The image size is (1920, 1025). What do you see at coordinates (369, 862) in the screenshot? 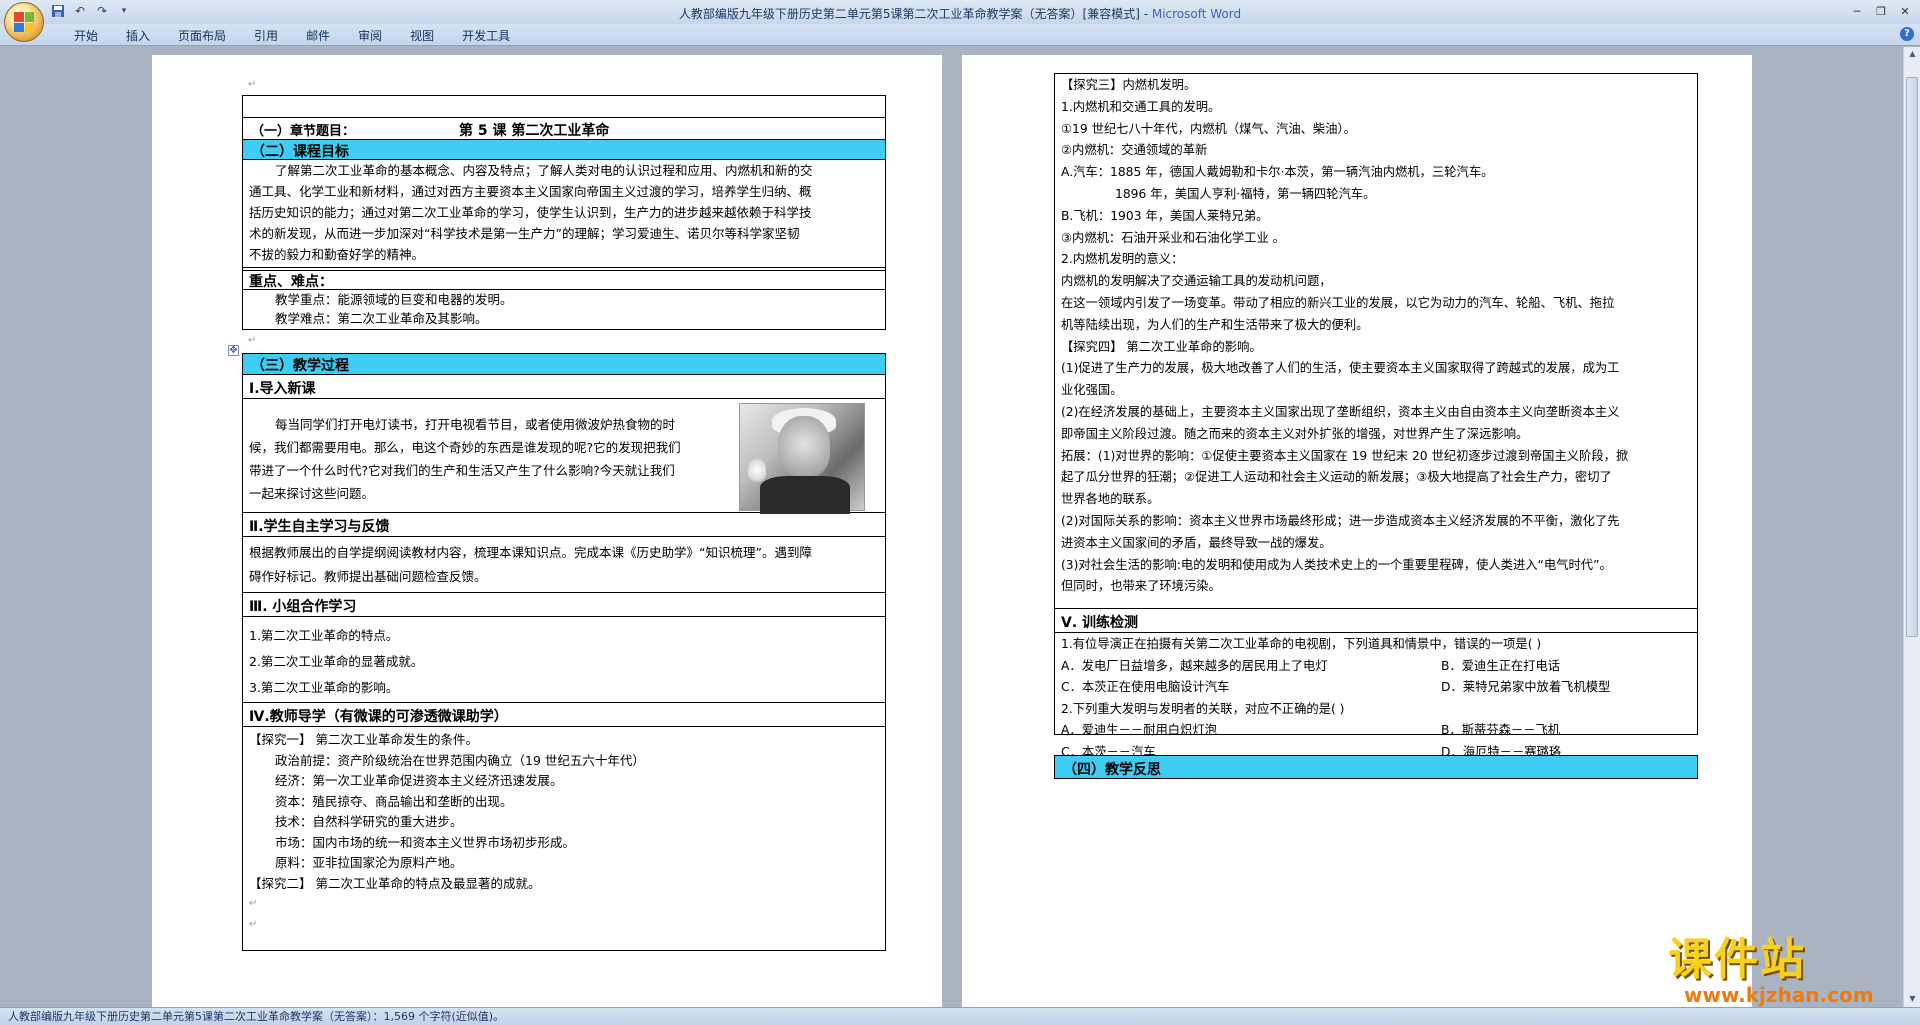
I see `inquiry-line: 原料：亚非拉国家沦为原料产地。` at bounding box center [369, 862].